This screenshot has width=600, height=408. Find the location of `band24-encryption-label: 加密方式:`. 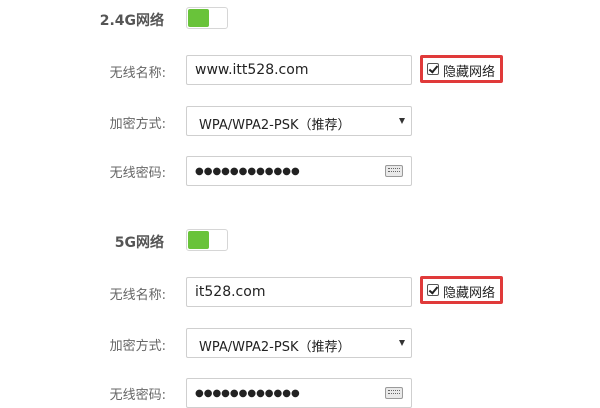

band24-encryption-label: 加密方式: is located at coordinates (137, 124).